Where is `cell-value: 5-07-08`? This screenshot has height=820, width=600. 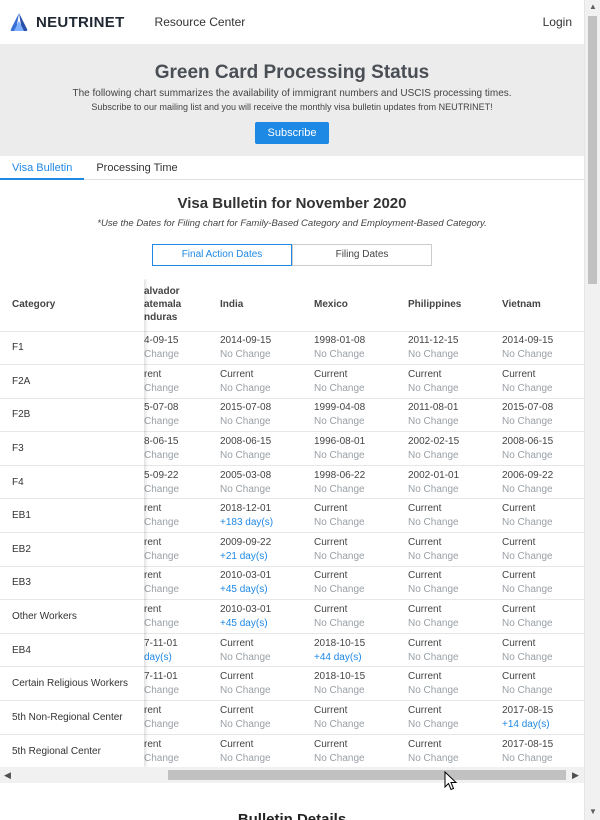
cell-value: 5-07-08 is located at coordinates (161, 408).